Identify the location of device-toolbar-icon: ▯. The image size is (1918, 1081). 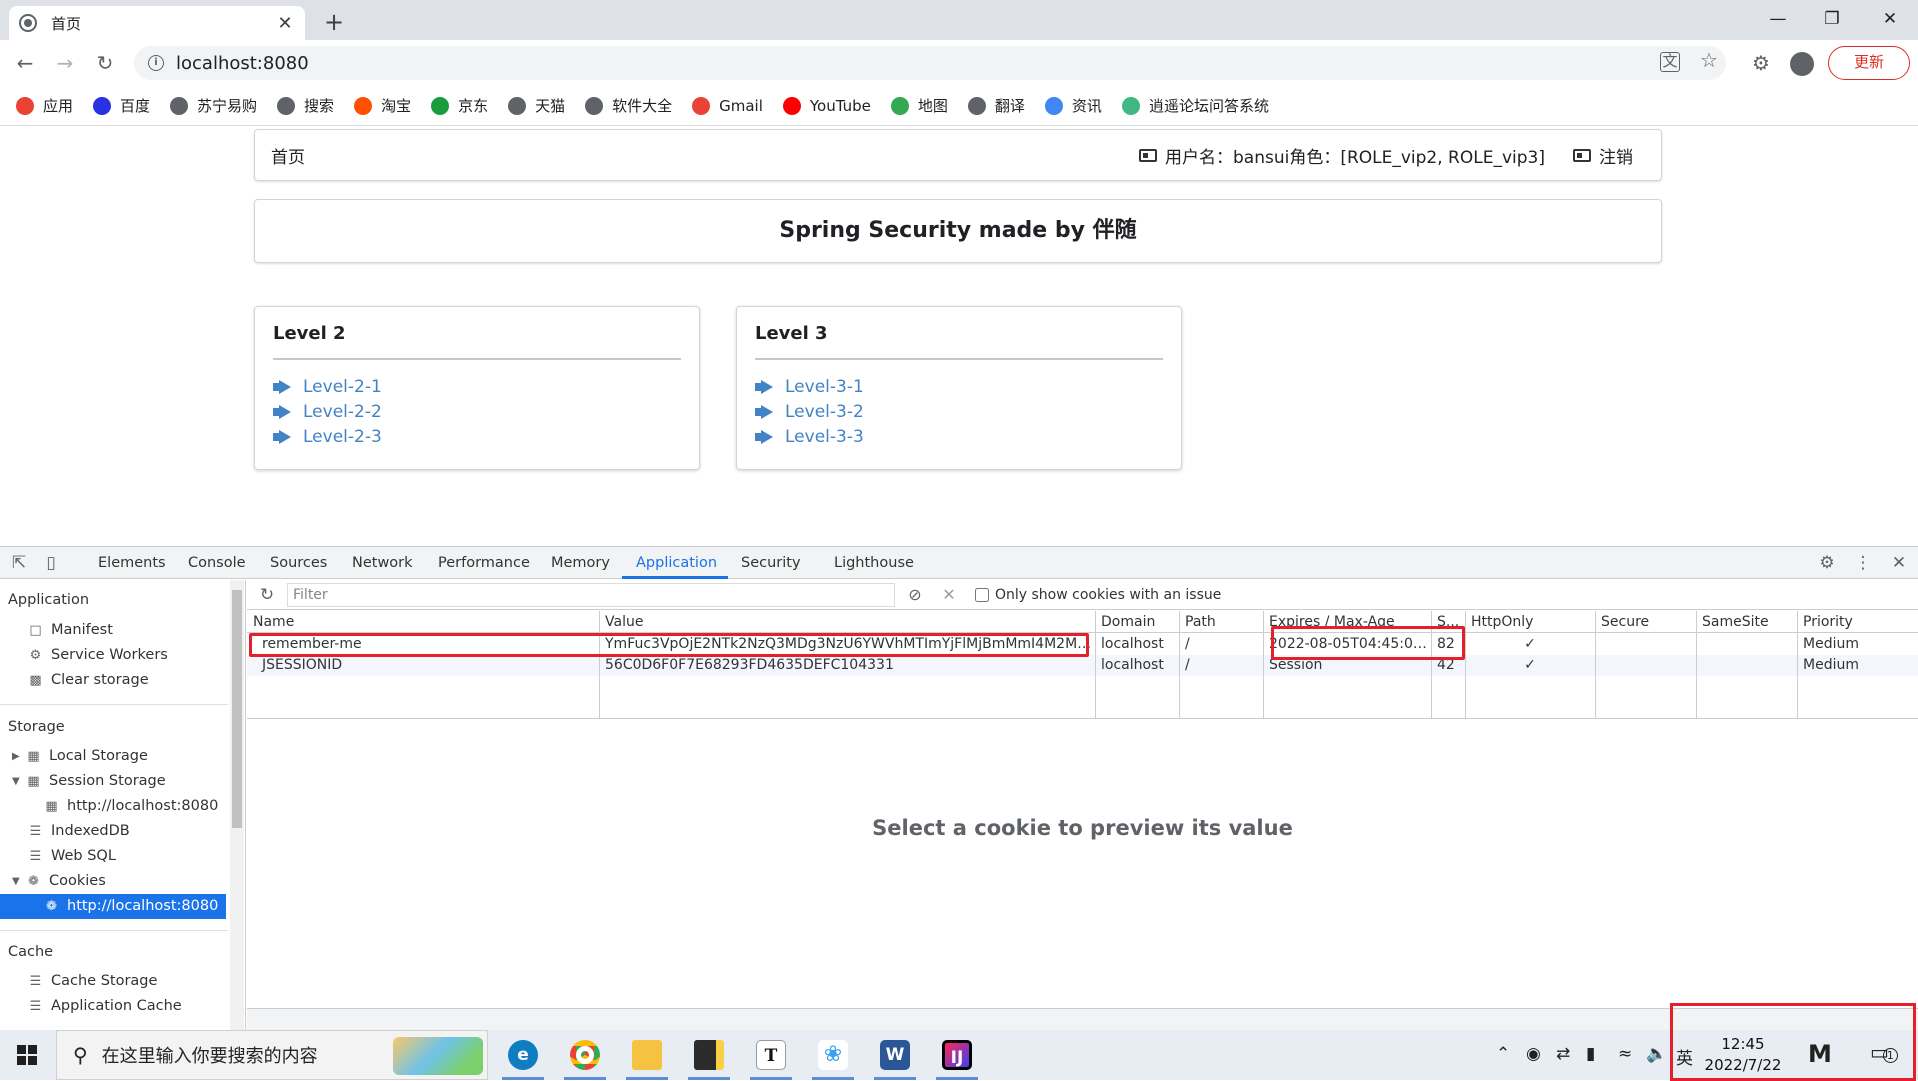
(51, 563).